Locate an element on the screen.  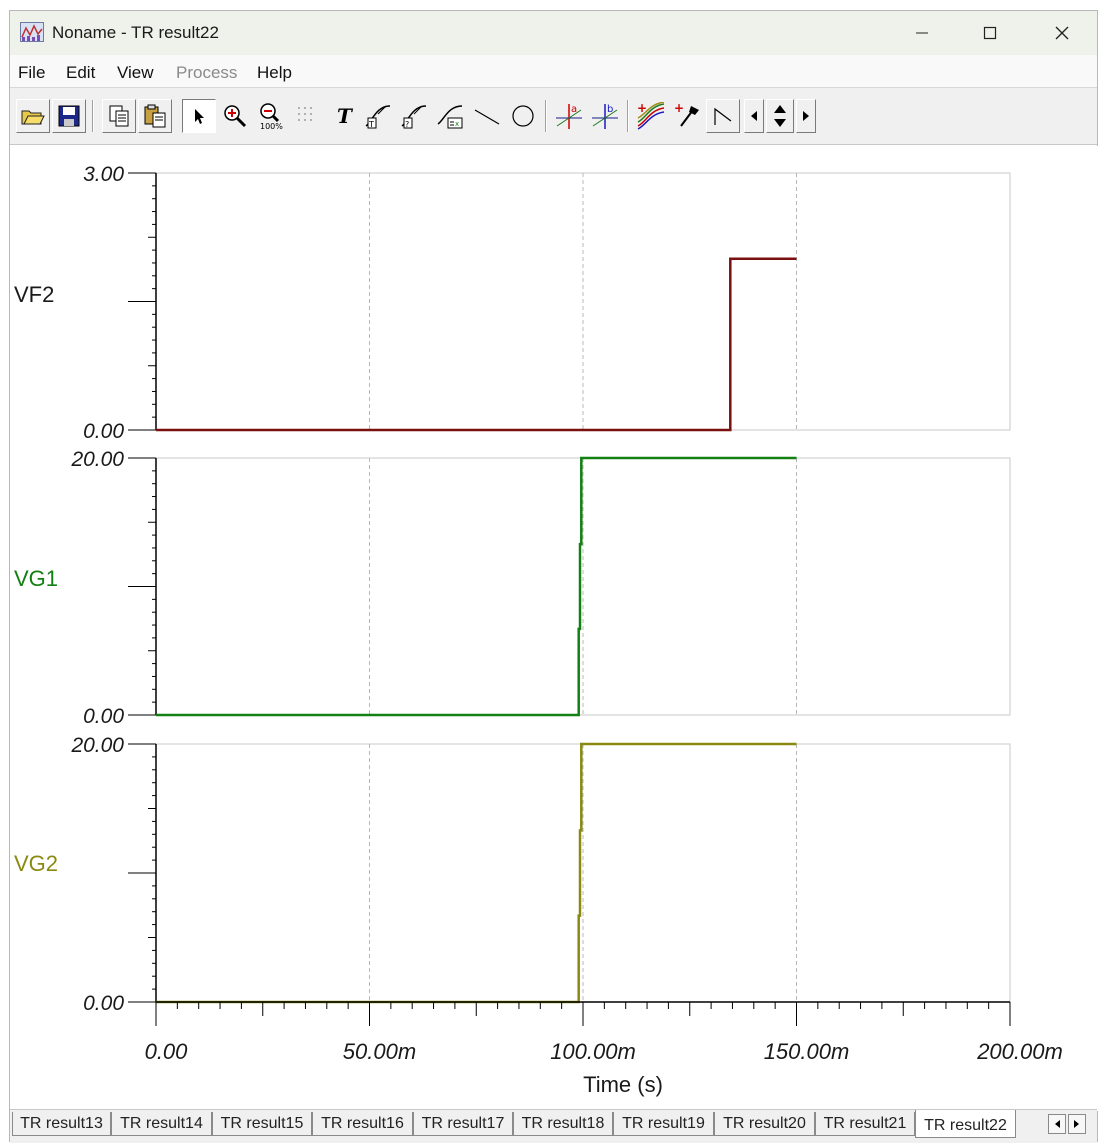
curve-formula-icon: x is located at coordinates (450, 117).